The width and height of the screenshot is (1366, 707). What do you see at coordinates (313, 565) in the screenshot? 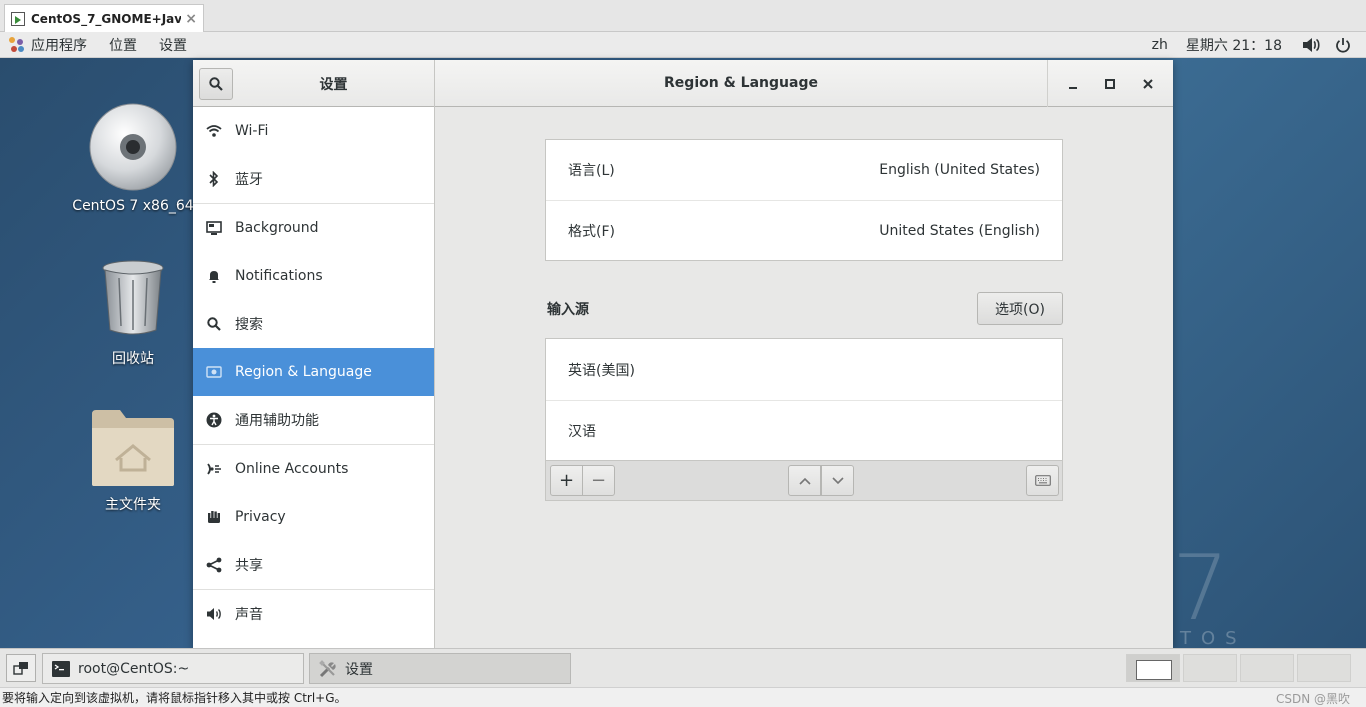
I see `sidebar-item-sharing: 共享` at bounding box center [313, 565].